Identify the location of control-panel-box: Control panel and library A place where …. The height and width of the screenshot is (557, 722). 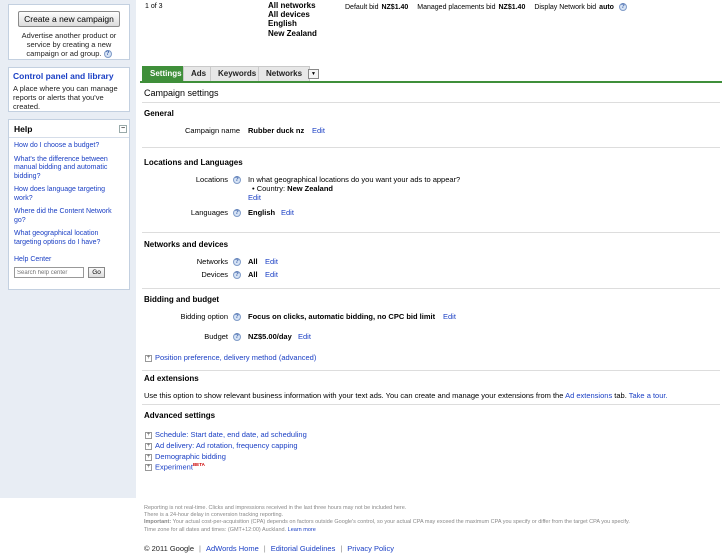
(69, 89).